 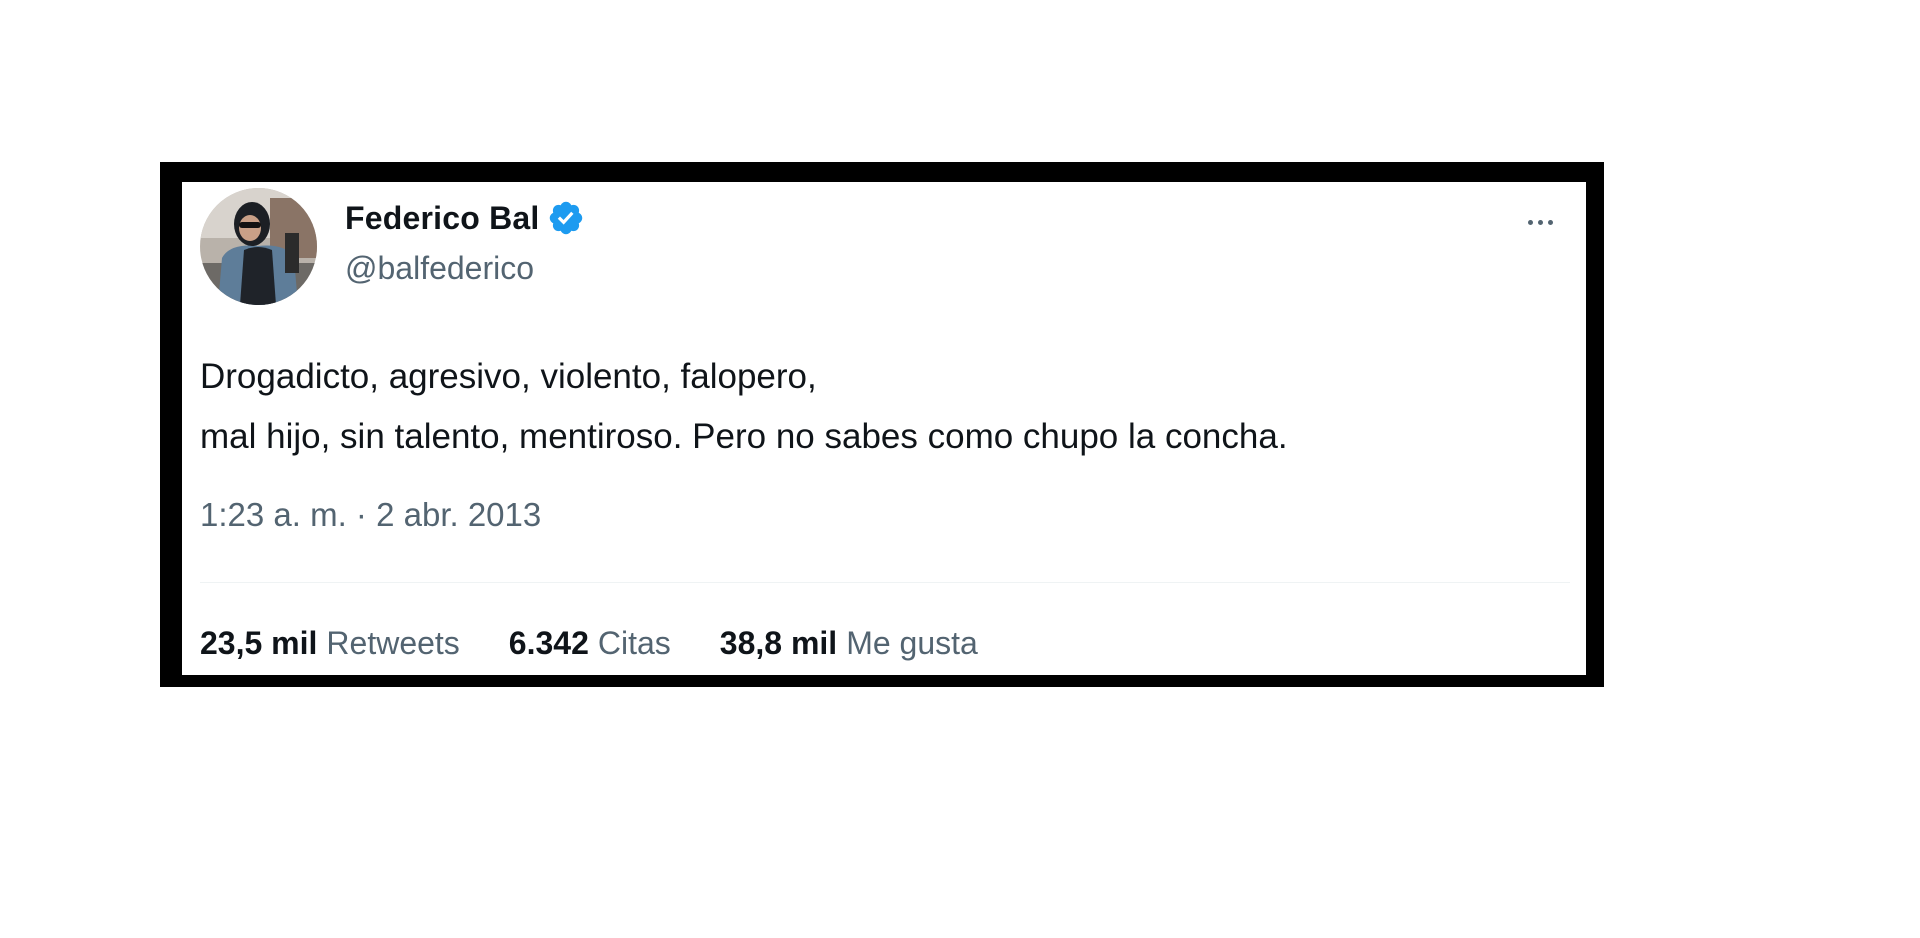 I want to click on more-options-button, so click(x=1540, y=222).